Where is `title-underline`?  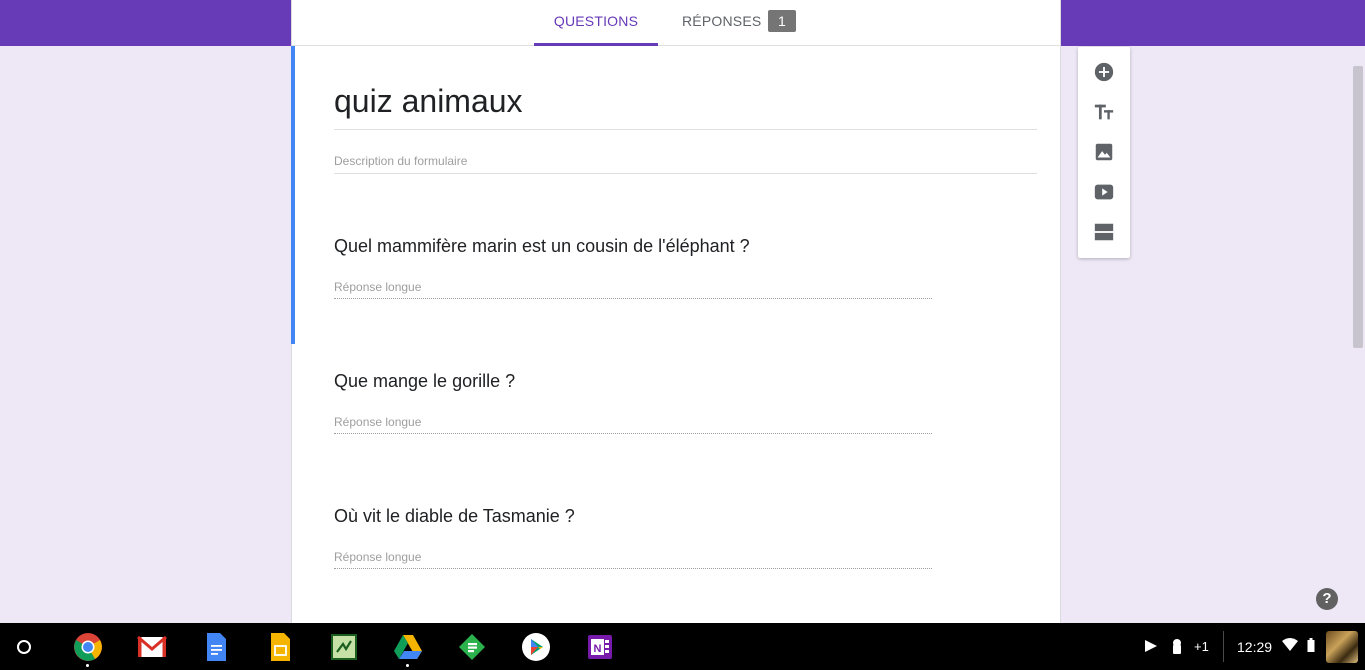 title-underline is located at coordinates (685, 129).